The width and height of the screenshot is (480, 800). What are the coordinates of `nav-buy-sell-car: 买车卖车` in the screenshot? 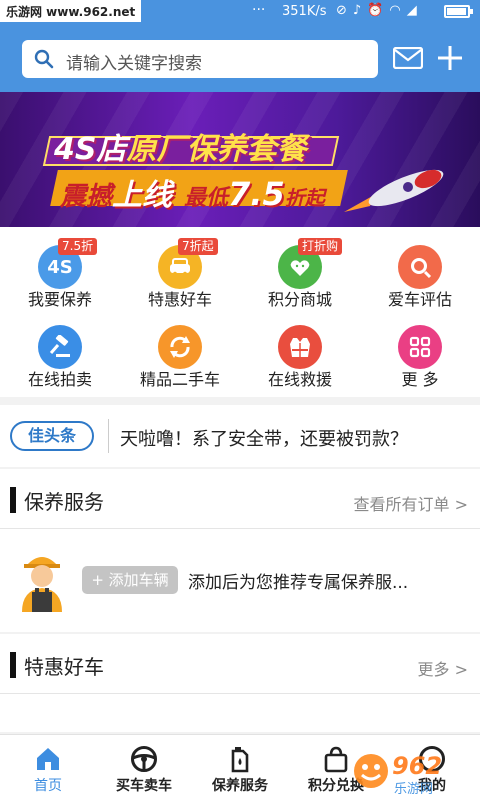 It's located at (144, 767).